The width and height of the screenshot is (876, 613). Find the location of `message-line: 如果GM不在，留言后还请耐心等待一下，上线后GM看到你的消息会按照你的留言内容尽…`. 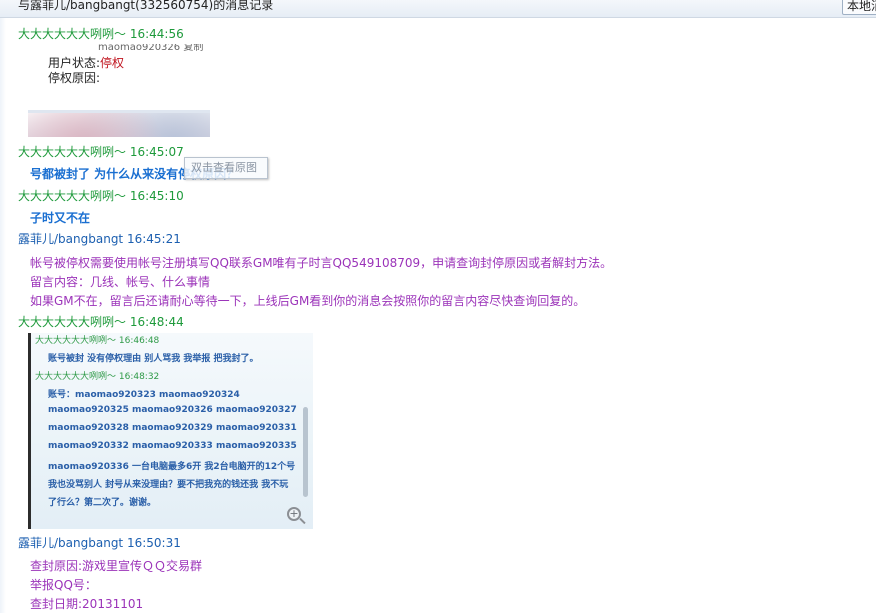

message-line: 如果GM不在，留言后还请耐心等待一下，上线后GM看到你的消息会按照你的留言内容尽… is located at coordinates (308, 301).